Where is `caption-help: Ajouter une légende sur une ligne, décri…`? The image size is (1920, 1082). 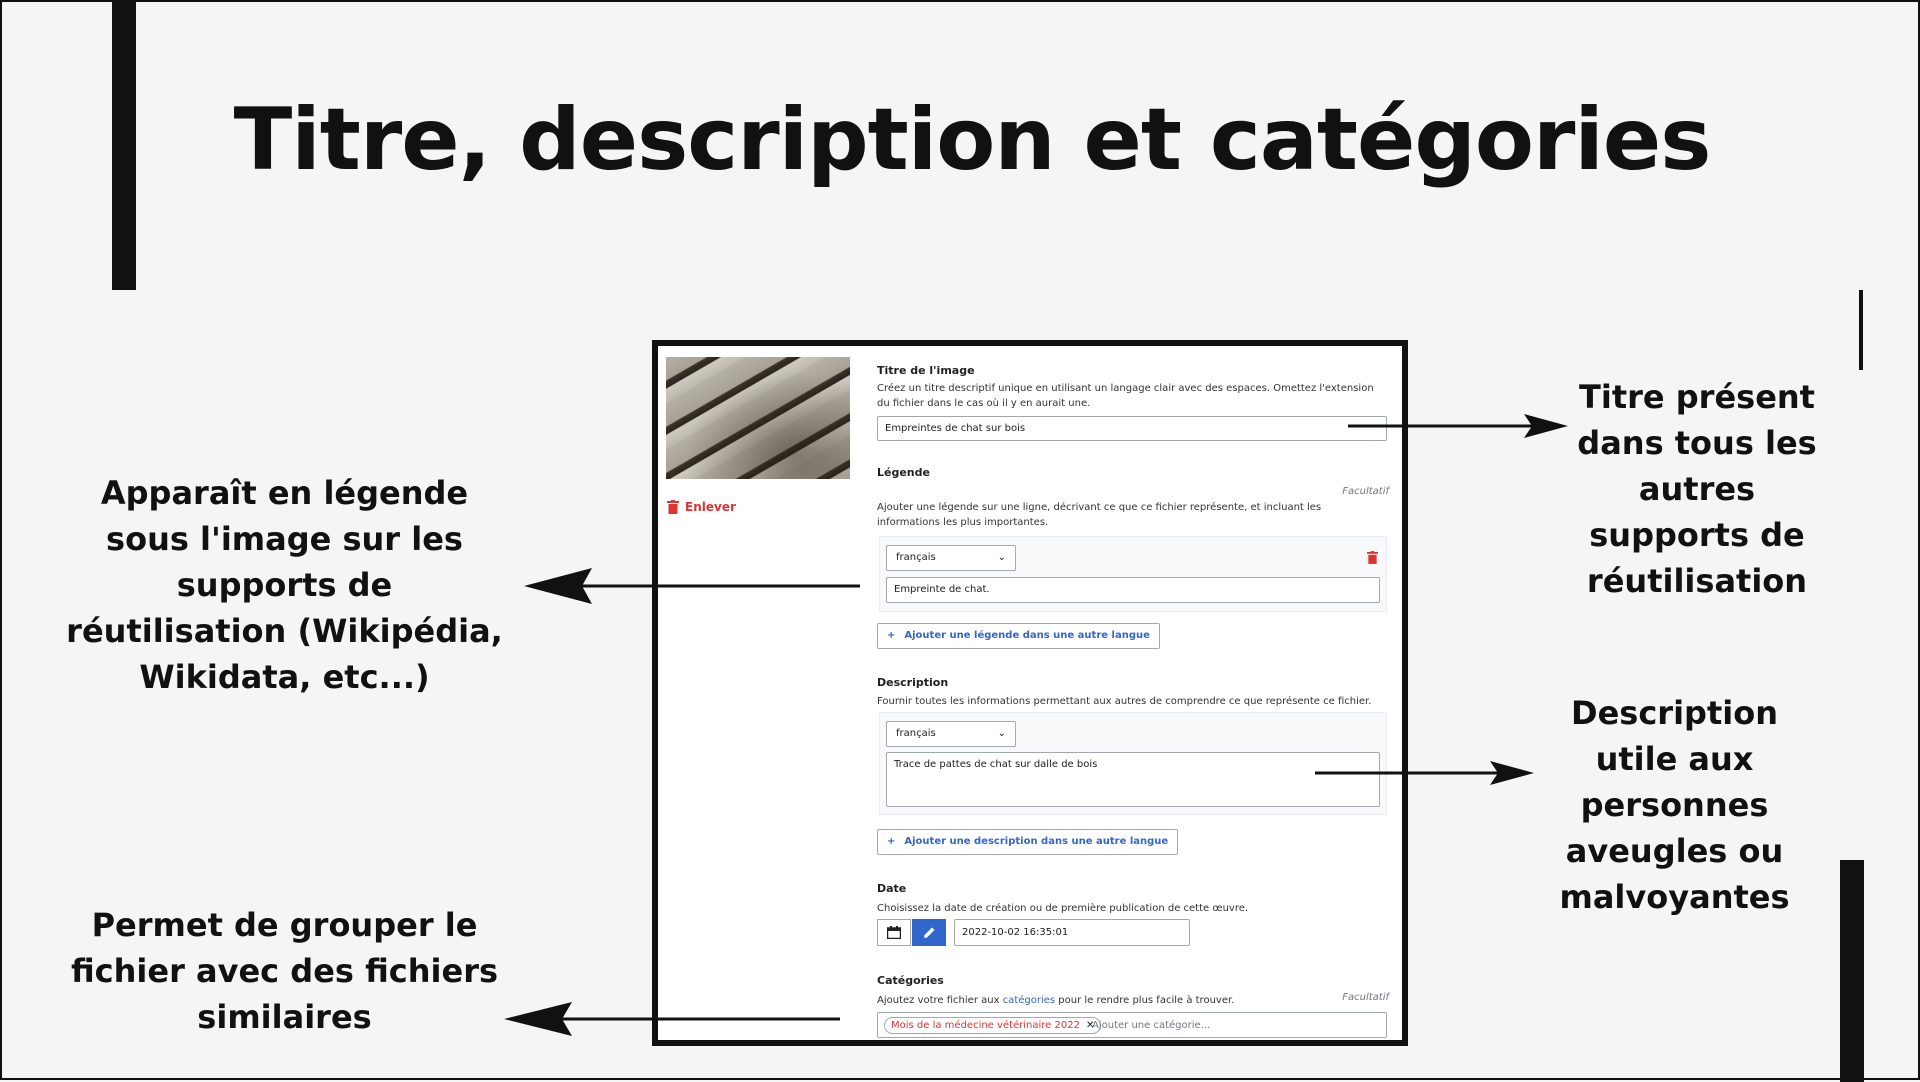 caption-help: Ajouter une légende sur une ligne, décri… is located at coordinates (1099, 515).